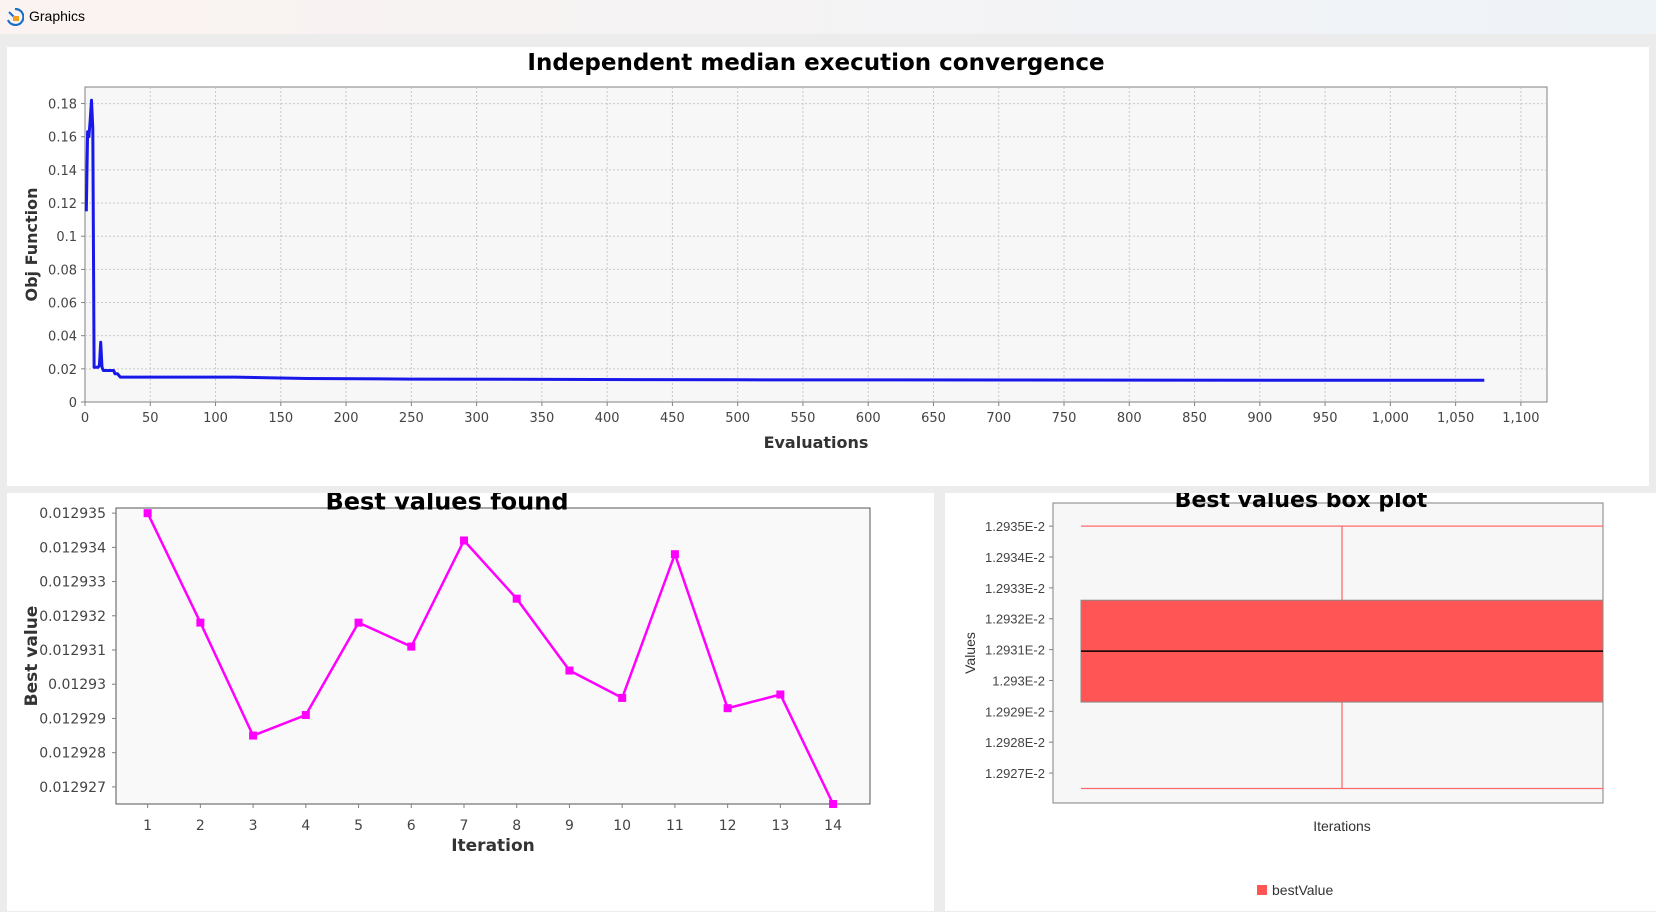 Image resolution: width=1656 pixels, height=912 pixels. What do you see at coordinates (780, 826) in the screenshot?
I see `x-tick-label: 13` at bounding box center [780, 826].